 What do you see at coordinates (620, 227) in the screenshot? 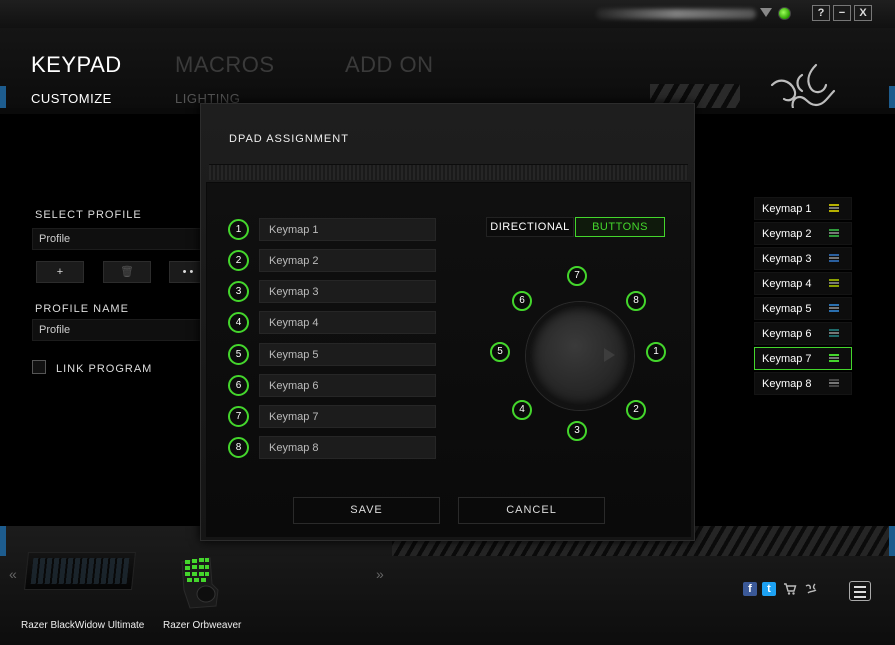
I see `buttons-mode-button: BUTTONS` at bounding box center [620, 227].